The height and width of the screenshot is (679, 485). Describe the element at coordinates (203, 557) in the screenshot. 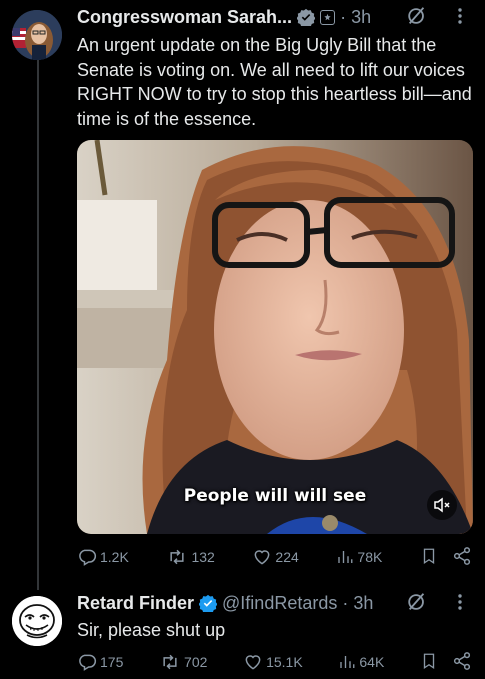

I see `repost-count: 132` at that location.